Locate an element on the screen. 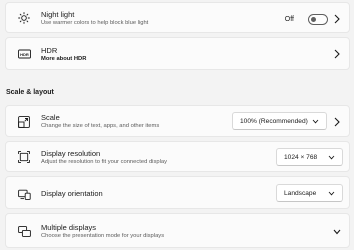 The image size is (354, 250). section-title-scale-layout: Scale & layout is located at coordinates (30, 92).